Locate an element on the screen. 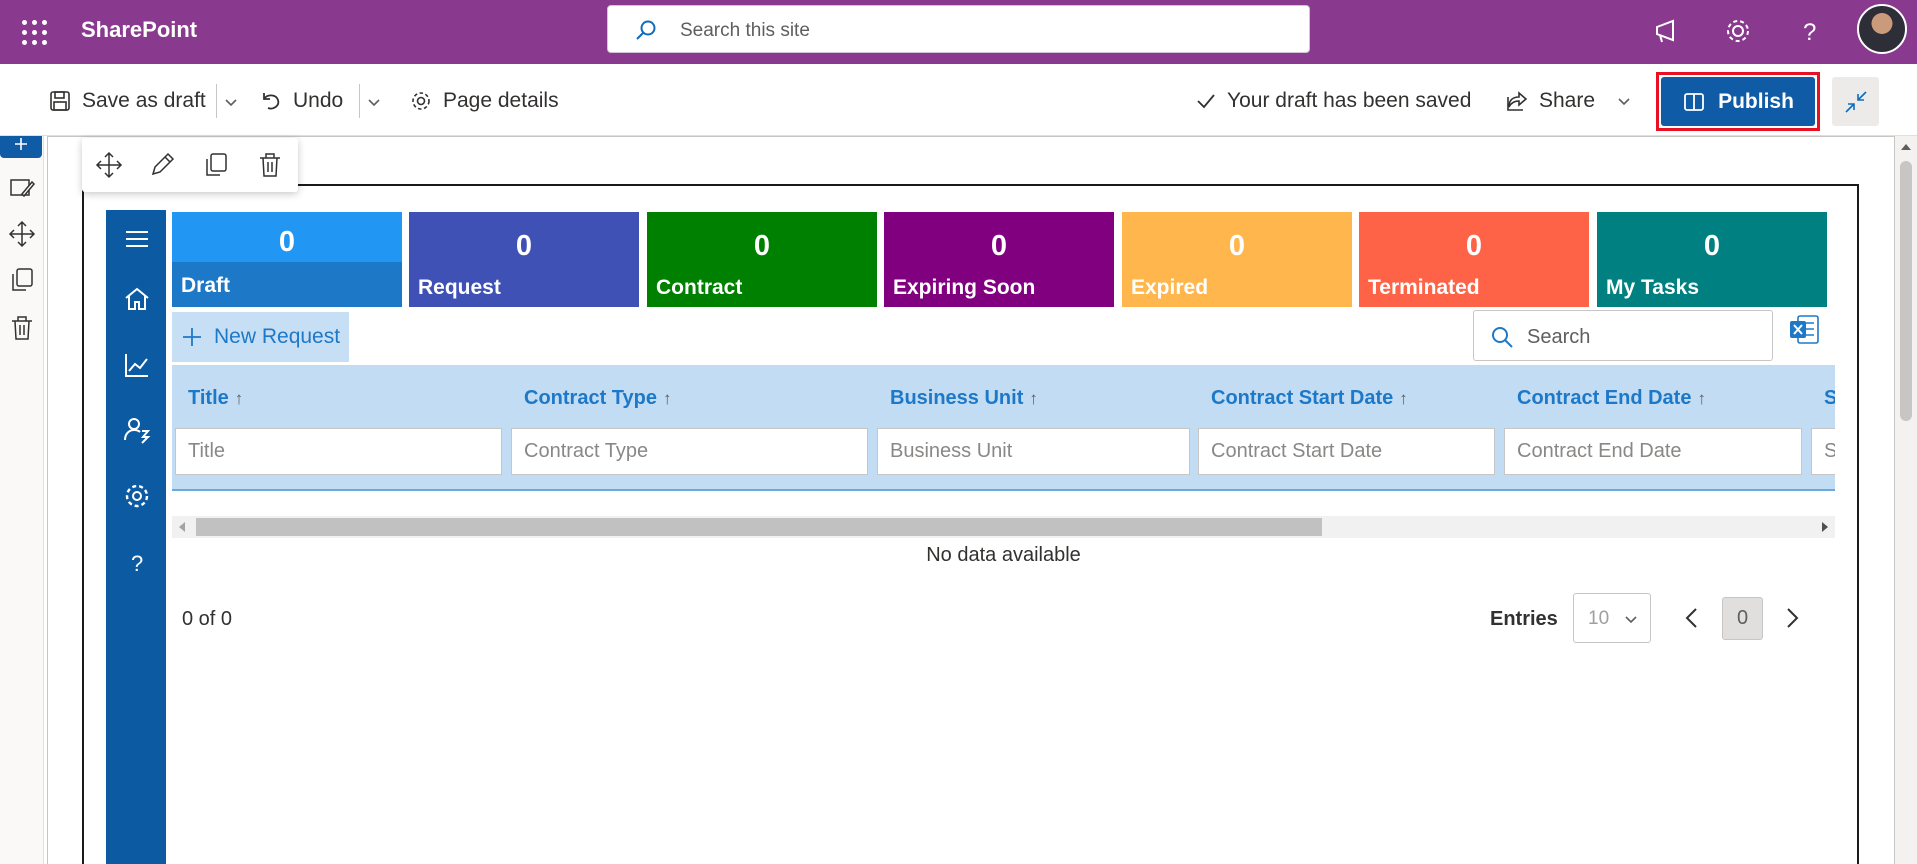 This screenshot has height=864, width=1917. tile-label: Terminated is located at coordinates (1424, 287).